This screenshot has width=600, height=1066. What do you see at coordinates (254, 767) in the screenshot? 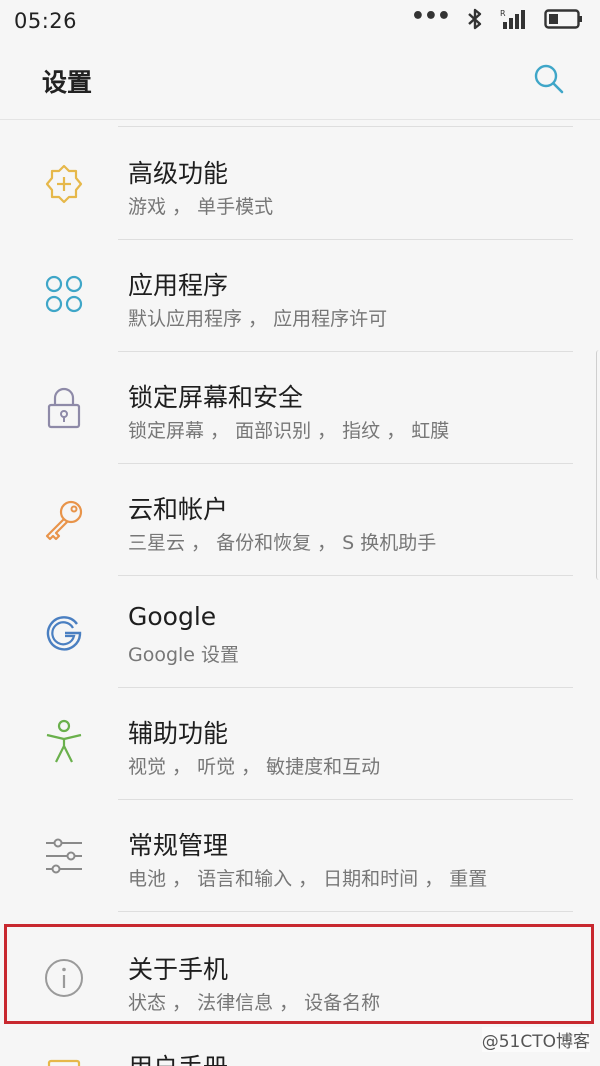
I see `item-subtitle: 视觉 ， 听觉 ， 敏捷度和互动` at bounding box center [254, 767].